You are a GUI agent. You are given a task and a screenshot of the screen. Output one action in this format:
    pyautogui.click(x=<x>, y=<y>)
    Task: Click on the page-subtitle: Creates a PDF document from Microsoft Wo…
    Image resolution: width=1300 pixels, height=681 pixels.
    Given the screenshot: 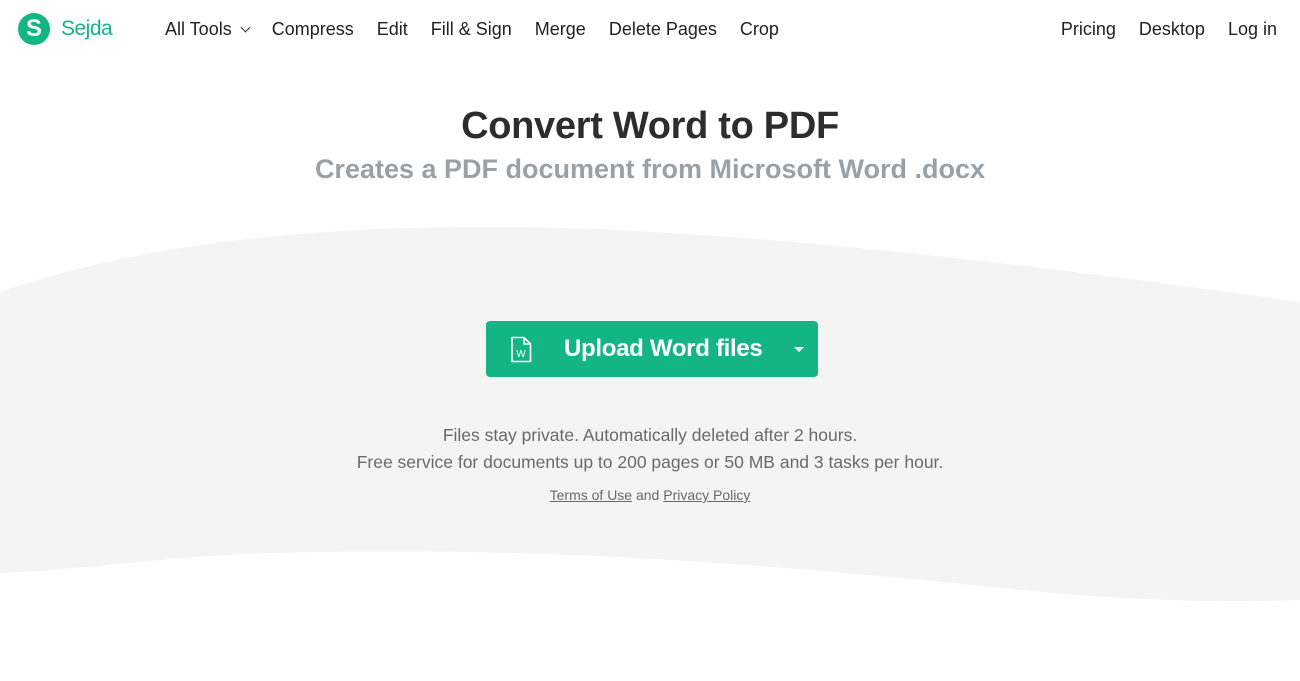 What is the action you would take?
    pyautogui.click(x=650, y=169)
    